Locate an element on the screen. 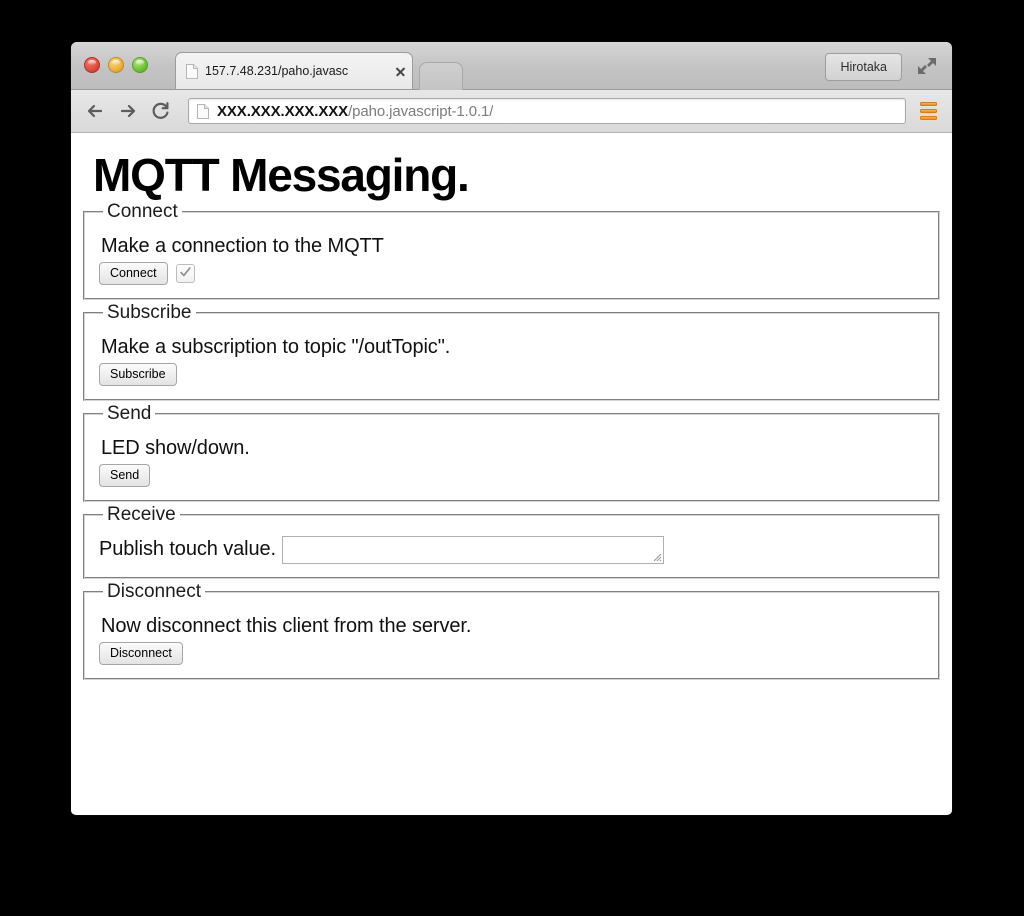 The image size is (1024, 916). connect-checkbox is located at coordinates (185, 273).